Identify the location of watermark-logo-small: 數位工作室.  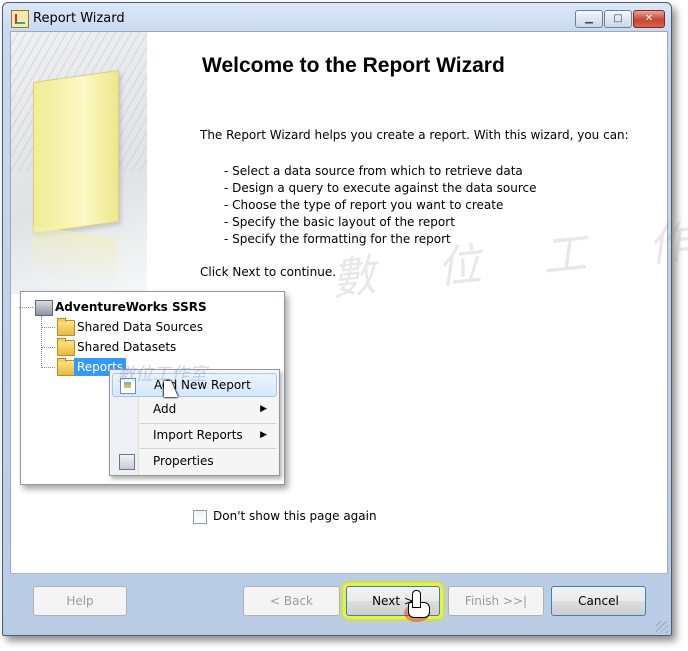
(162, 374).